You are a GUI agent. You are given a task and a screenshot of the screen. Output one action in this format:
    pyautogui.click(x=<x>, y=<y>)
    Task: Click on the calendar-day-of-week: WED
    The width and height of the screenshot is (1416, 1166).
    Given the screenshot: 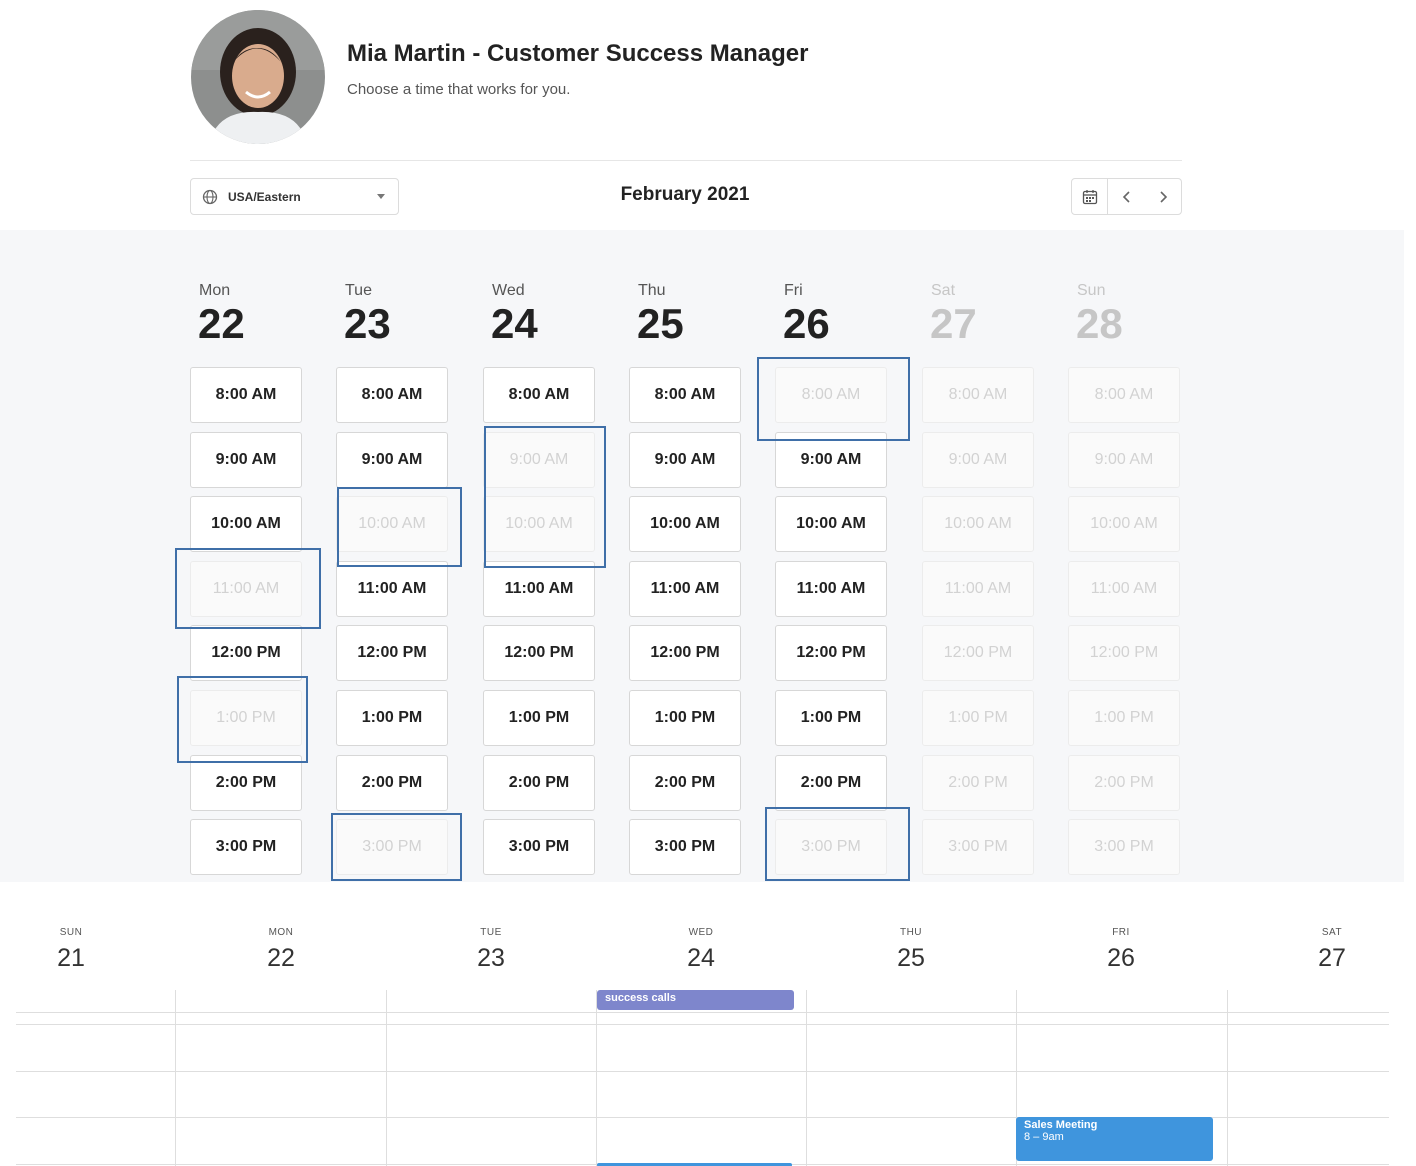 What is the action you would take?
    pyautogui.click(x=701, y=932)
    